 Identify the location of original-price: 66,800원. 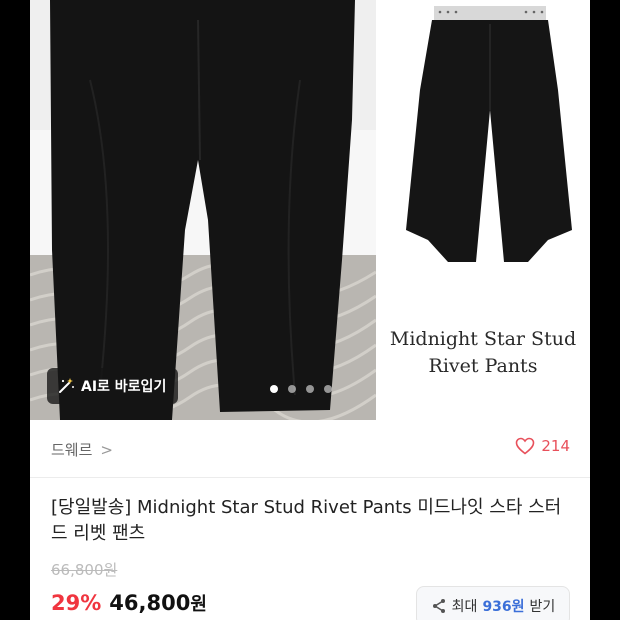
(84, 570).